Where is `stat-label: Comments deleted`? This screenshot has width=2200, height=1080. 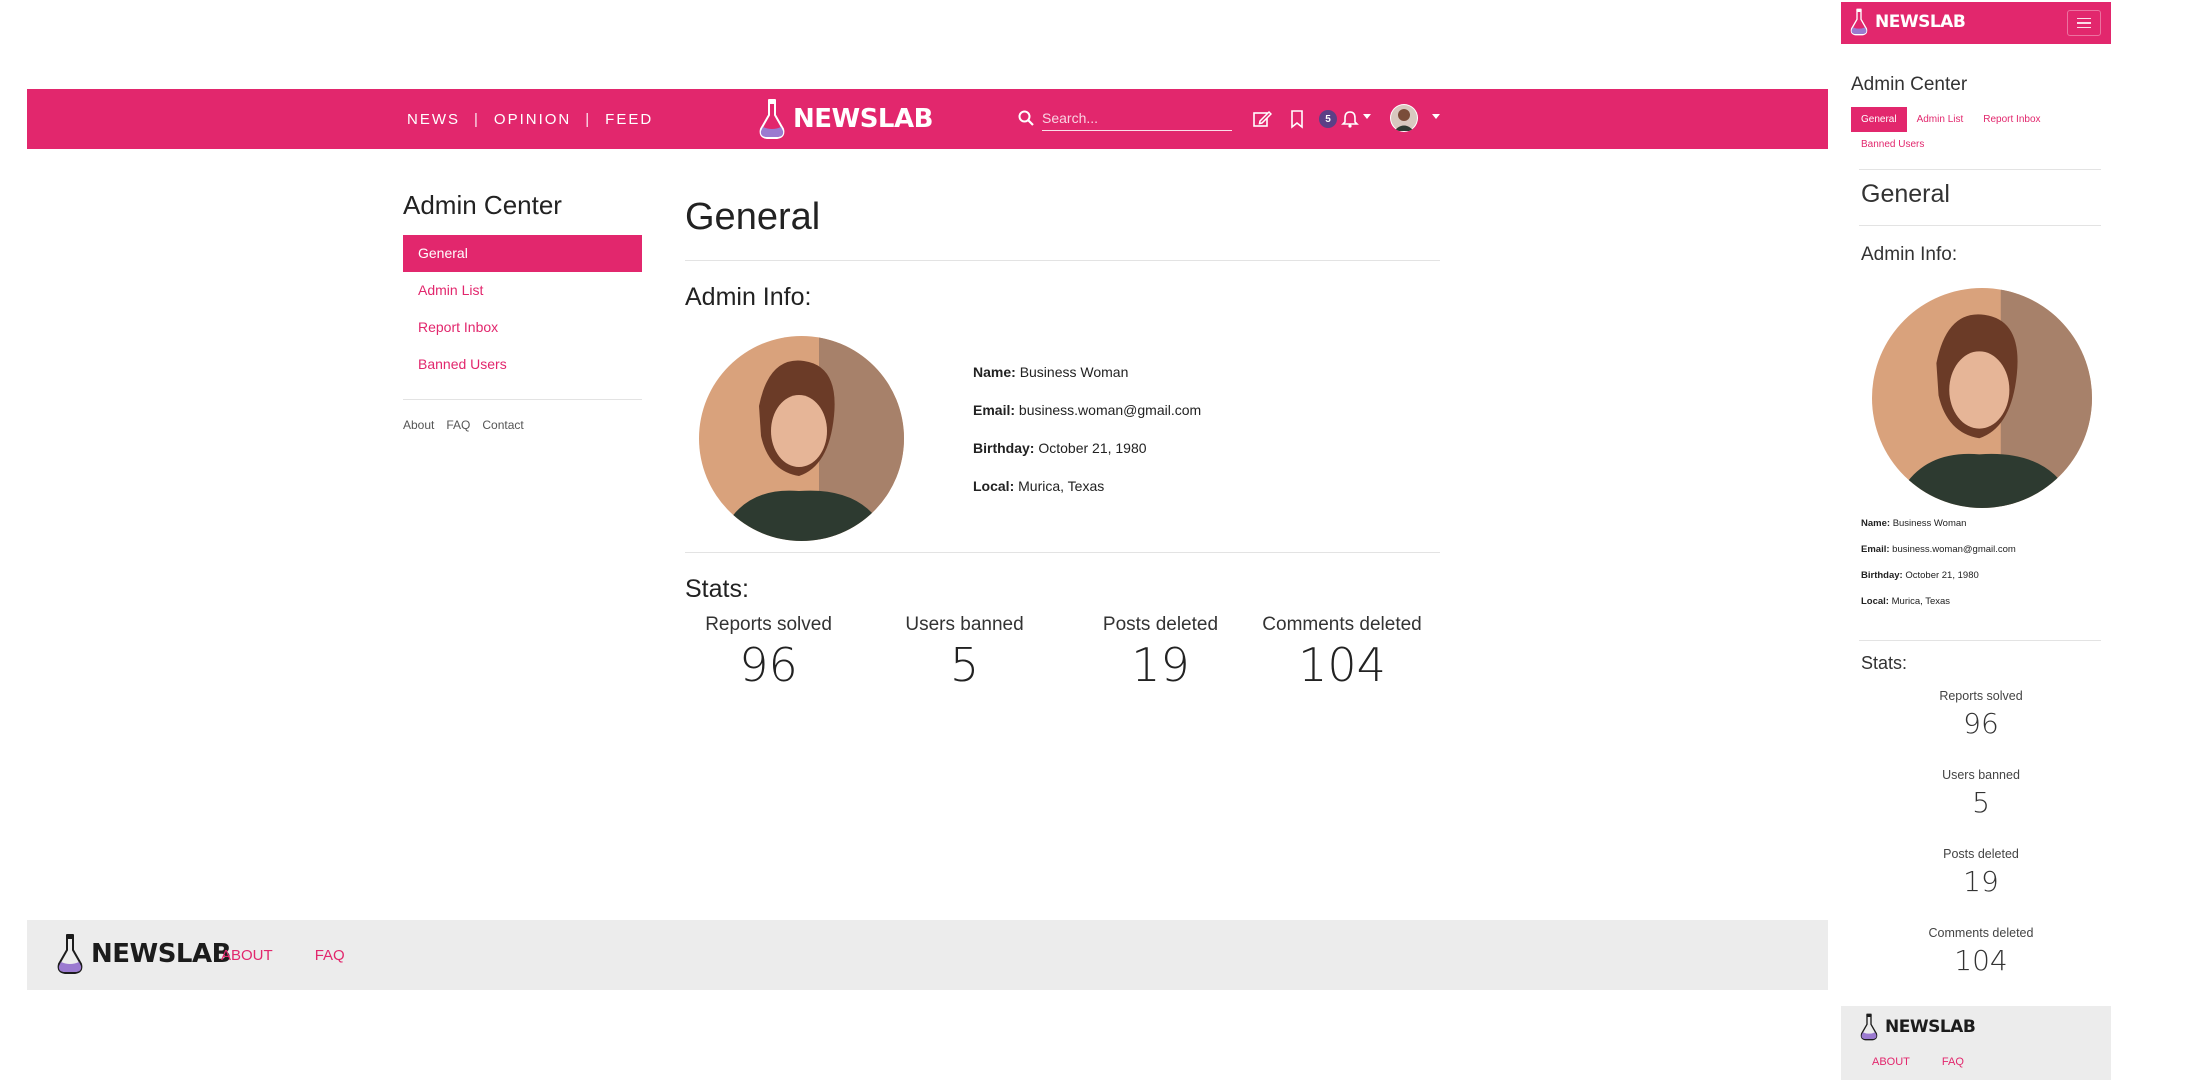 stat-label: Comments deleted is located at coordinates (1981, 933).